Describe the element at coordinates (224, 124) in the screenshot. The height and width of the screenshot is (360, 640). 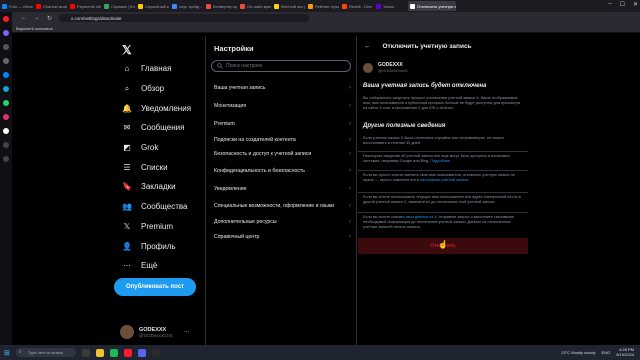
I see `settings-item-label: Premium` at that location.